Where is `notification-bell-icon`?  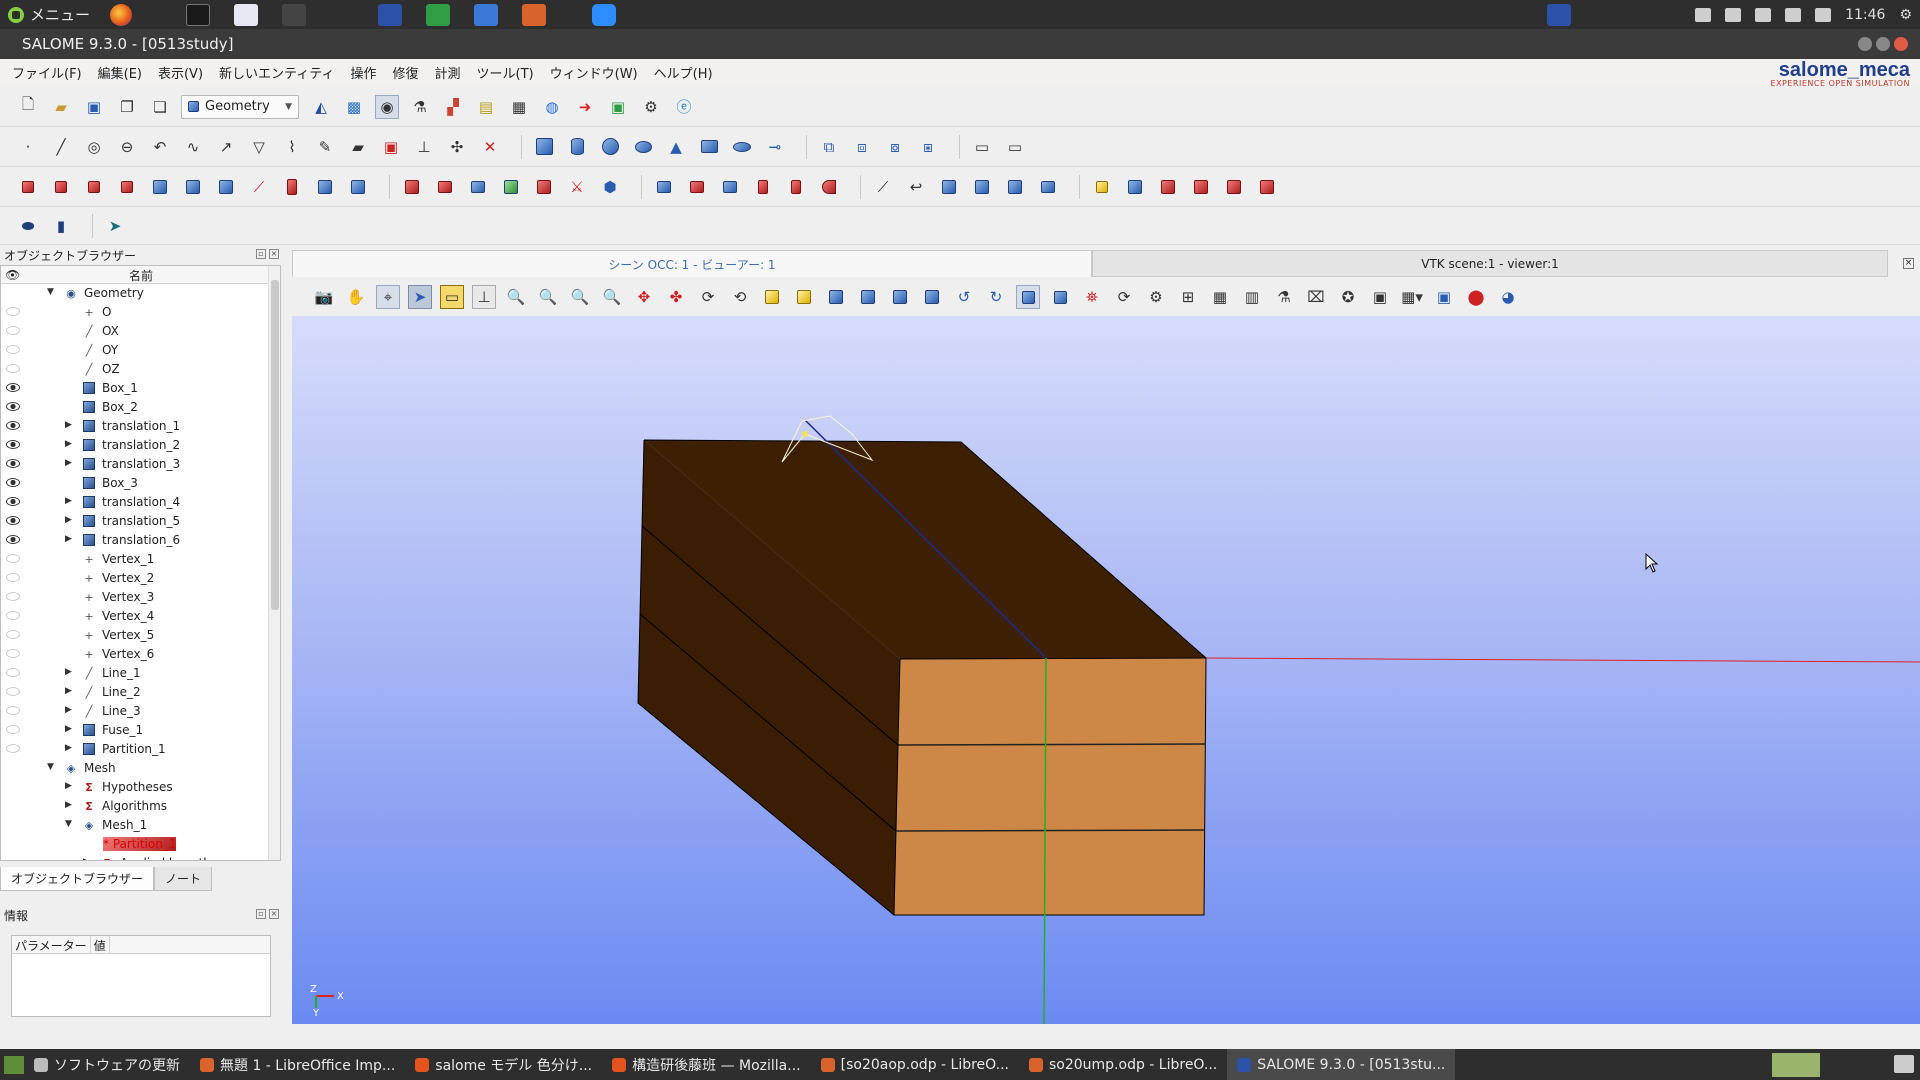 notification-bell-icon is located at coordinates (1703, 14).